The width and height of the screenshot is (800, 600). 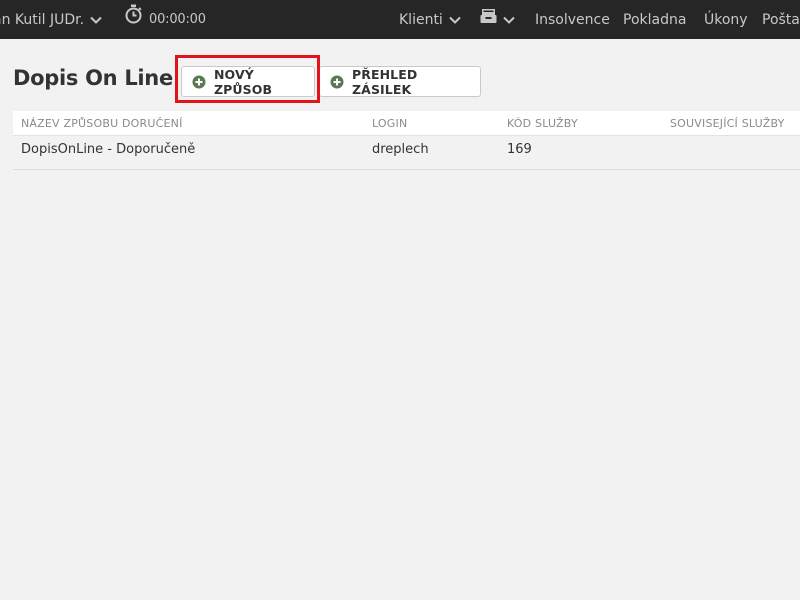 What do you see at coordinates (42, 19) in the screenshot?
I see `user-name: an Kutil JUDr.` at bounding box center [42, 19].